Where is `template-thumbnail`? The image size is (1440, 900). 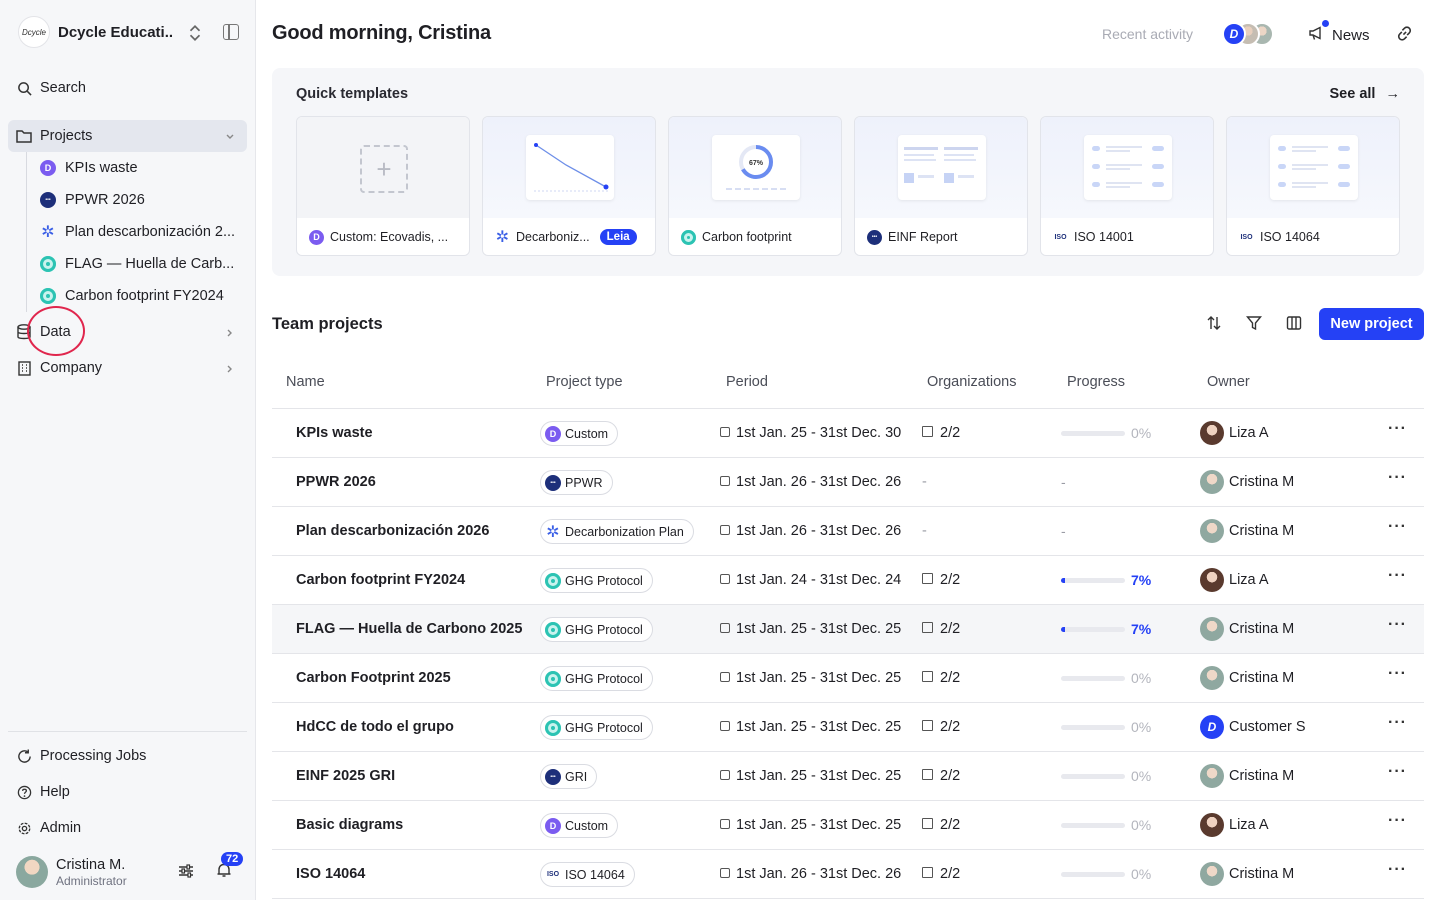 template-thumbnail is located at coordinates (1127, 167).